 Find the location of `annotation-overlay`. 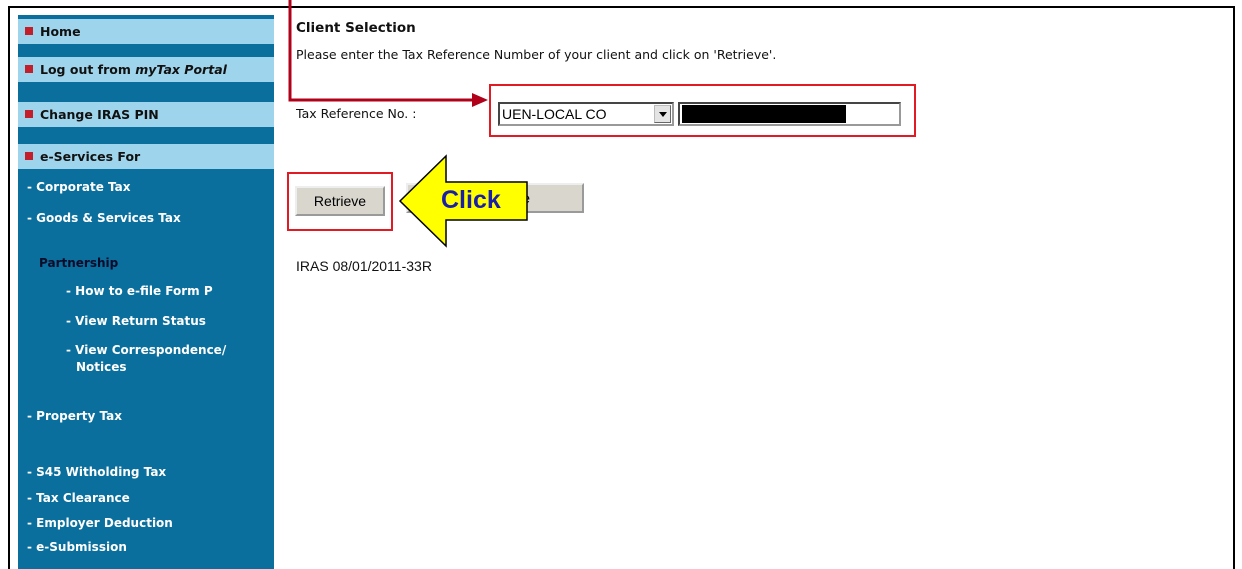

annotation-overlay is located at coordinates (408, 124).